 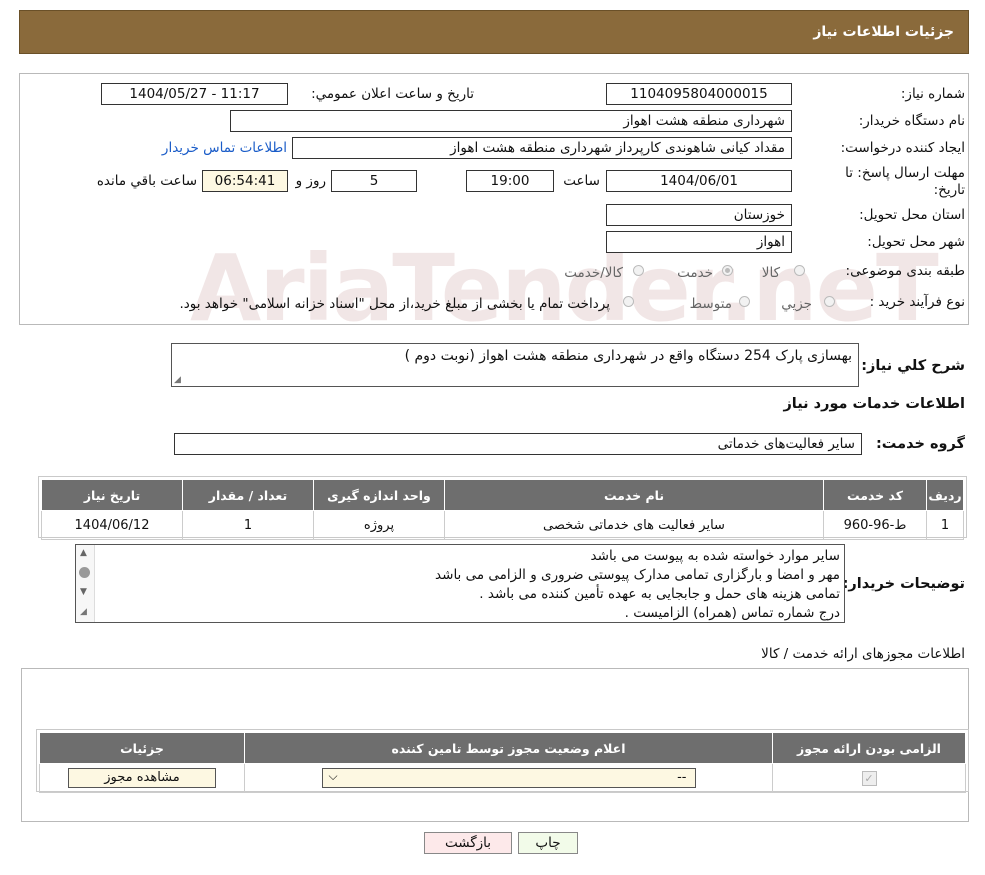 I want to click on cell-unit: پروژه, so click(x=379, y=525).